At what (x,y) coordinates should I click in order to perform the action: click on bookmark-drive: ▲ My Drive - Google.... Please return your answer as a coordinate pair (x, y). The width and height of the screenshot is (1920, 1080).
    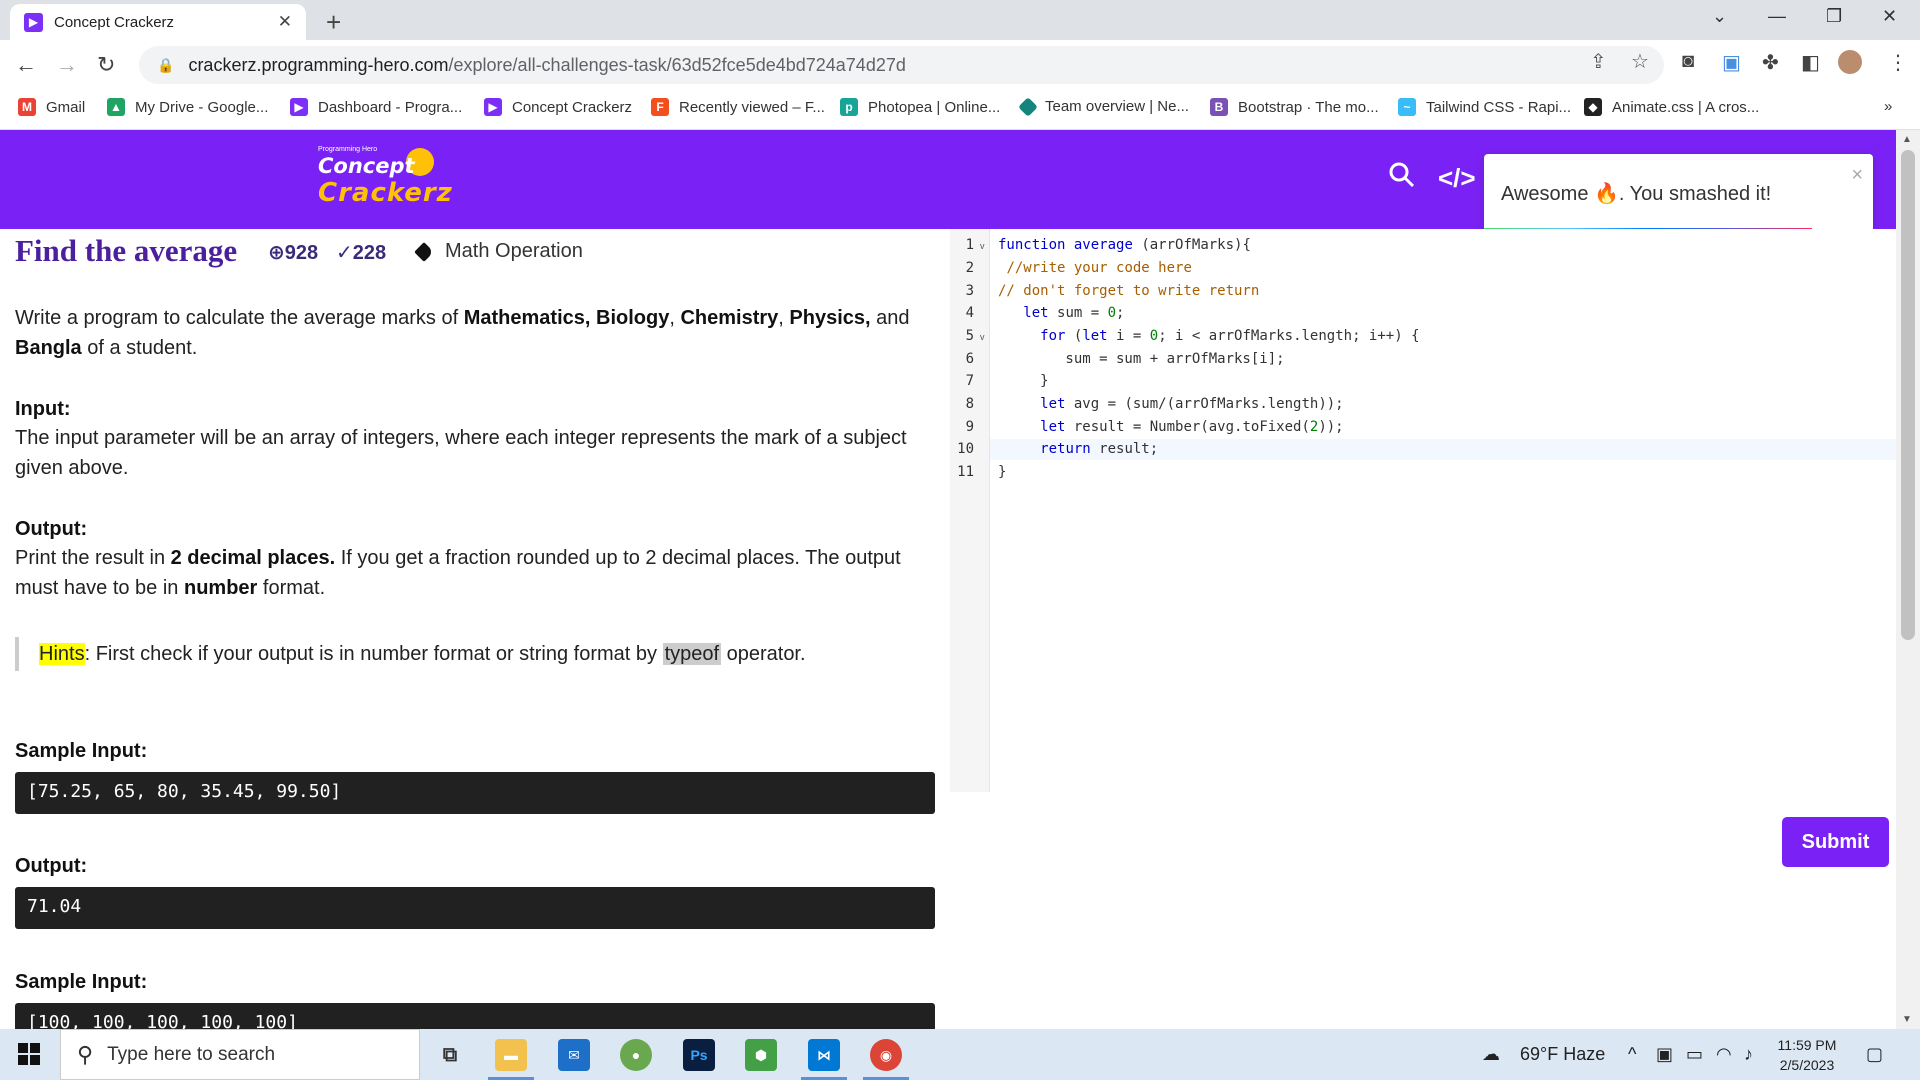
    Looking at the image, I should click on (187, 107).